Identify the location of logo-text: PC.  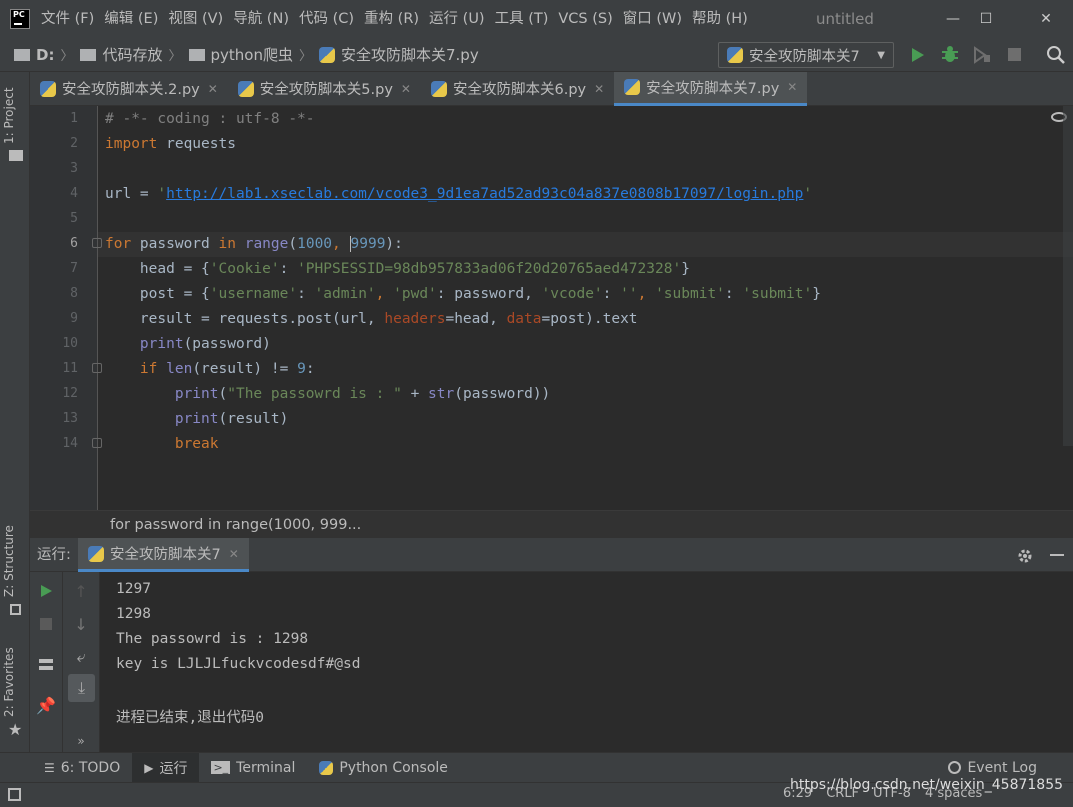
(19, 14).